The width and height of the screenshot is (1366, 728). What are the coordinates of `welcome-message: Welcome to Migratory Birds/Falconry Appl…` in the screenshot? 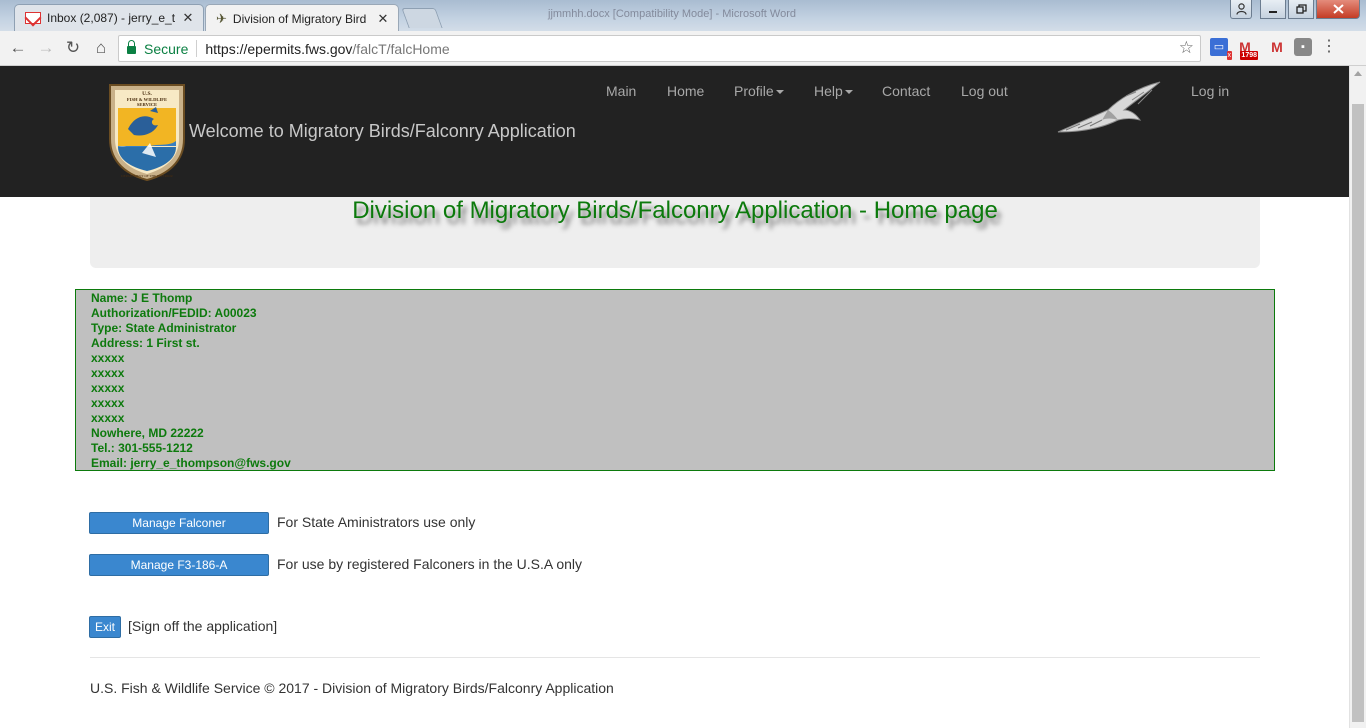 It's located at (382, 131).